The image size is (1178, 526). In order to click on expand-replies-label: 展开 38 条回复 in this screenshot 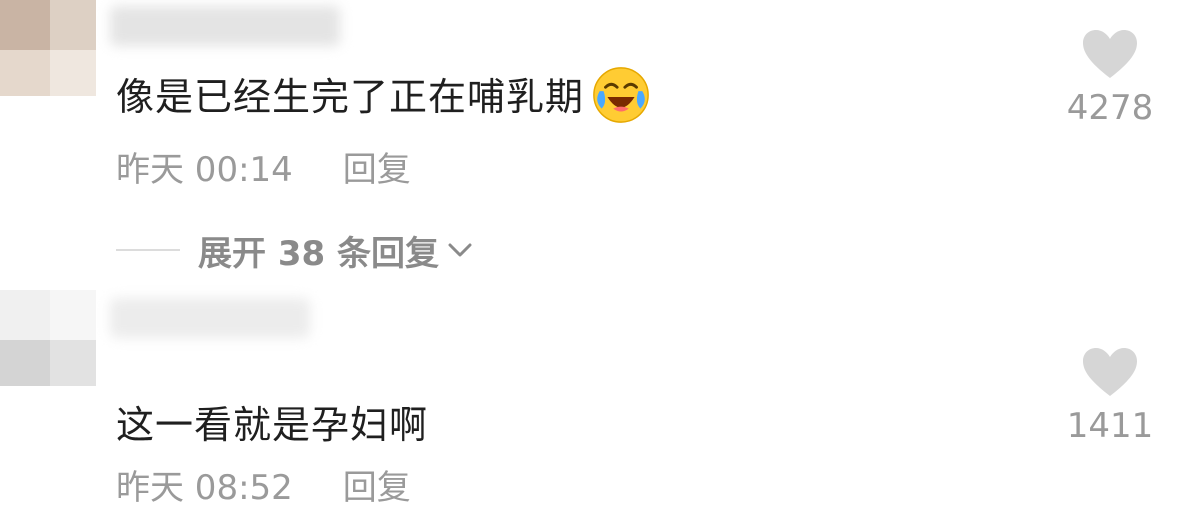, I will do `click(318, 250)`.